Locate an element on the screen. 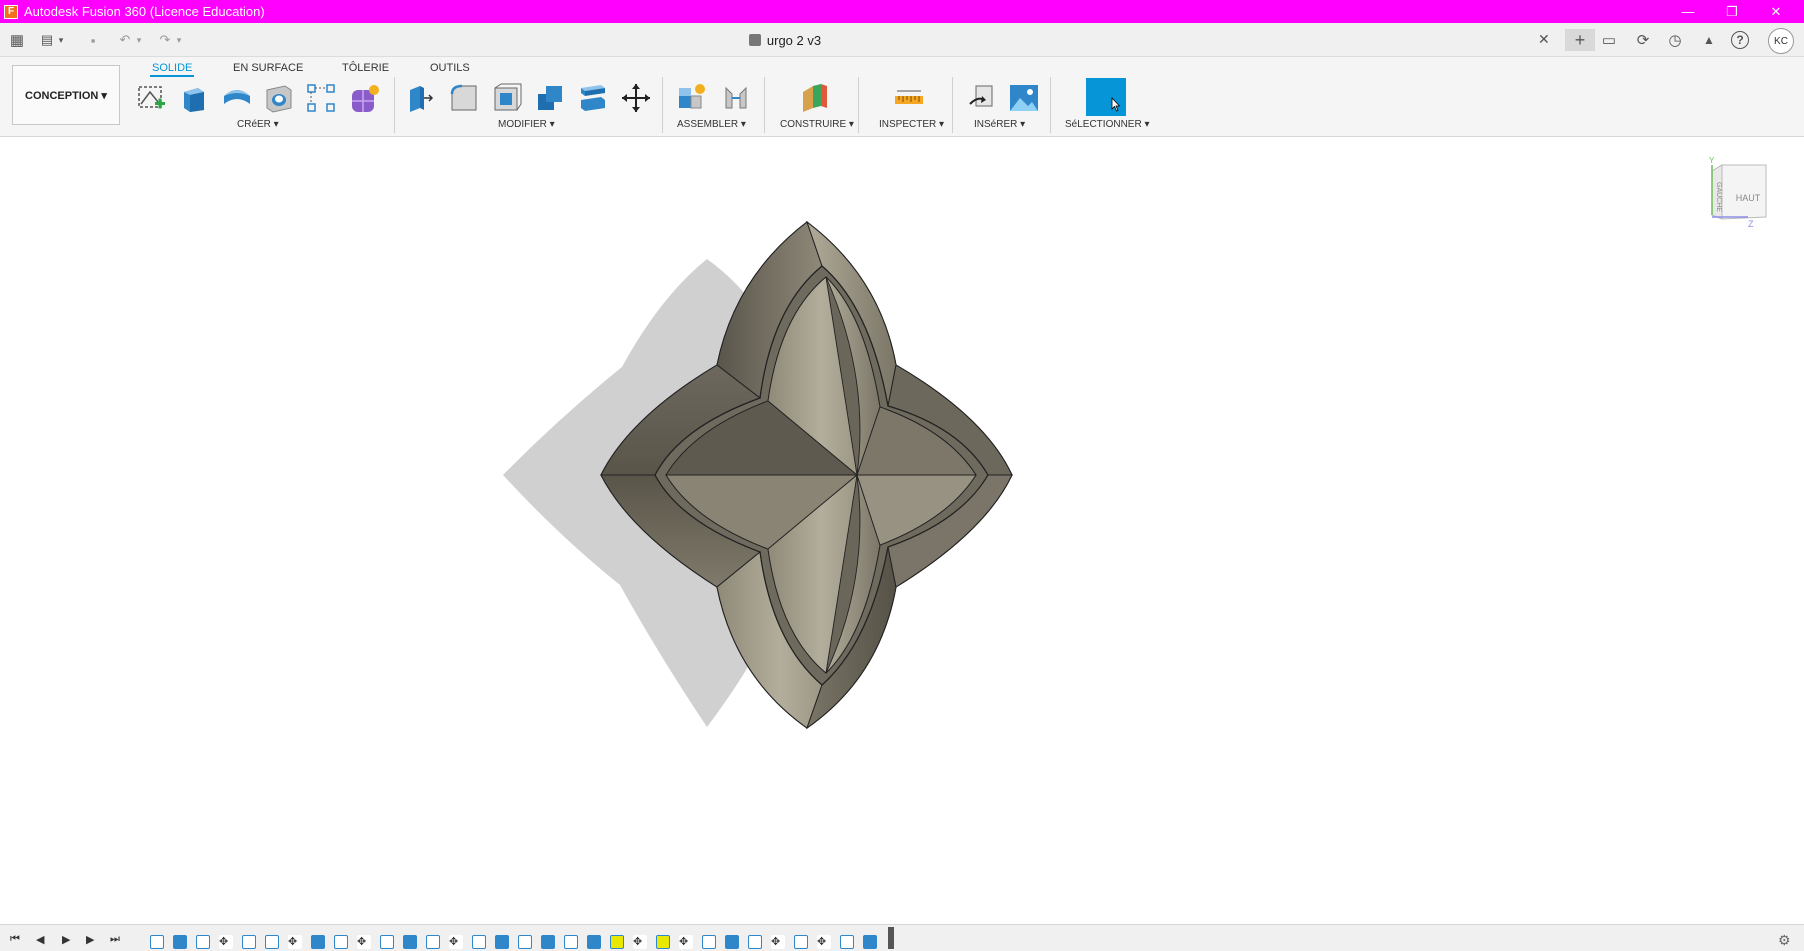  fillet-icon is located at coordinates (464, 98).